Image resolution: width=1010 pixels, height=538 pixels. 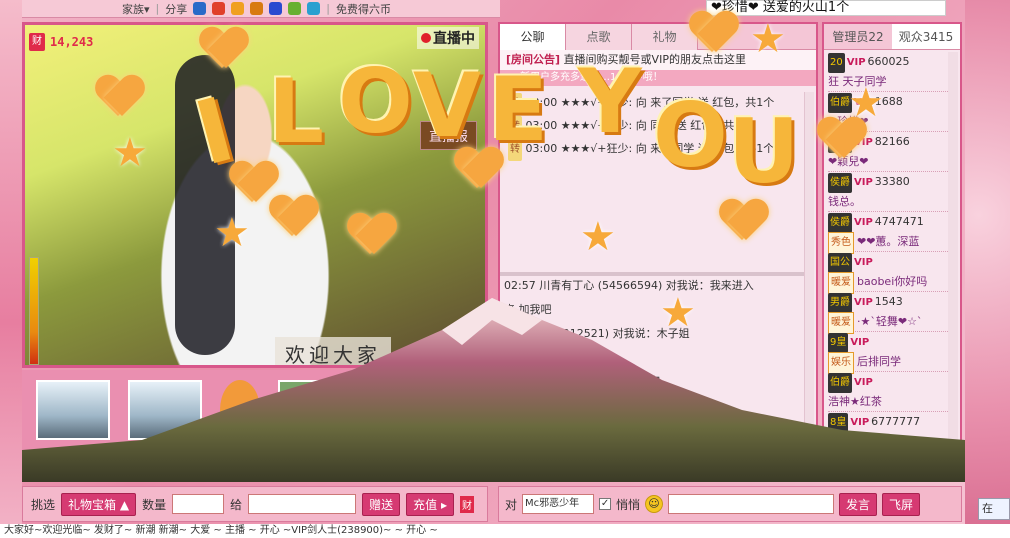 What do you see at coordinates (511, 504) in the screenshot?
I see `to-label: 对` at bounding box center [511, 504].